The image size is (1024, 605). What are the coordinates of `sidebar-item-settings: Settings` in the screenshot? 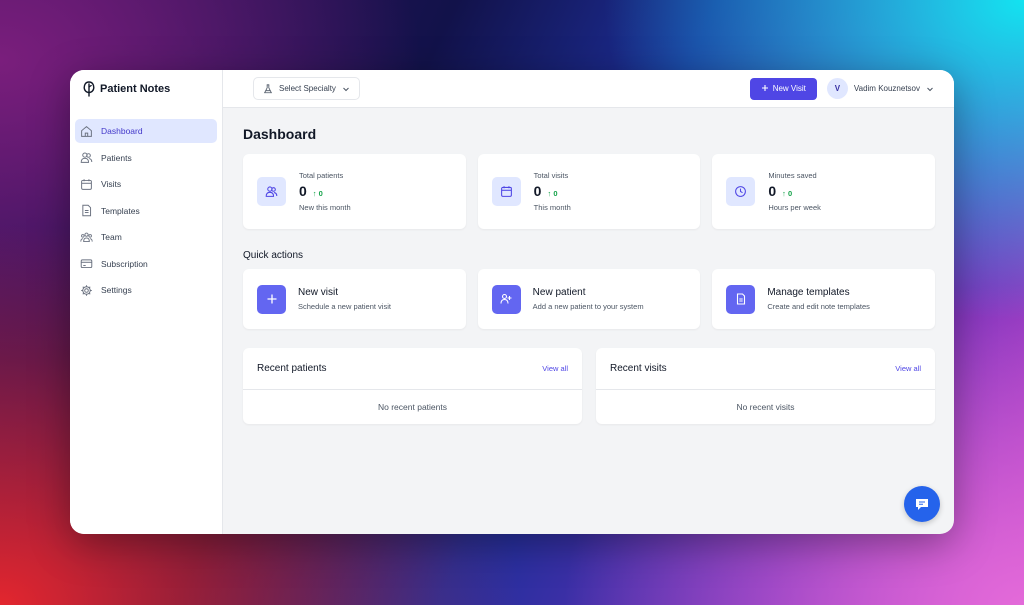 It's located at (146, 290).